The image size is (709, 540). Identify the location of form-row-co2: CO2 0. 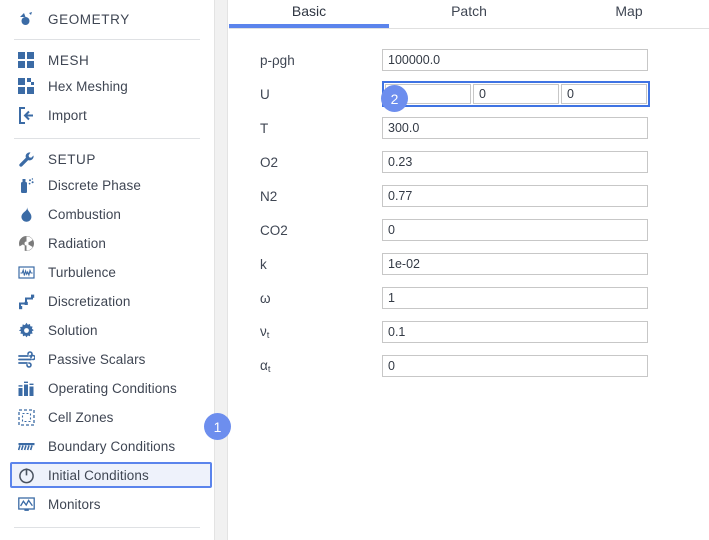
(469, 230).